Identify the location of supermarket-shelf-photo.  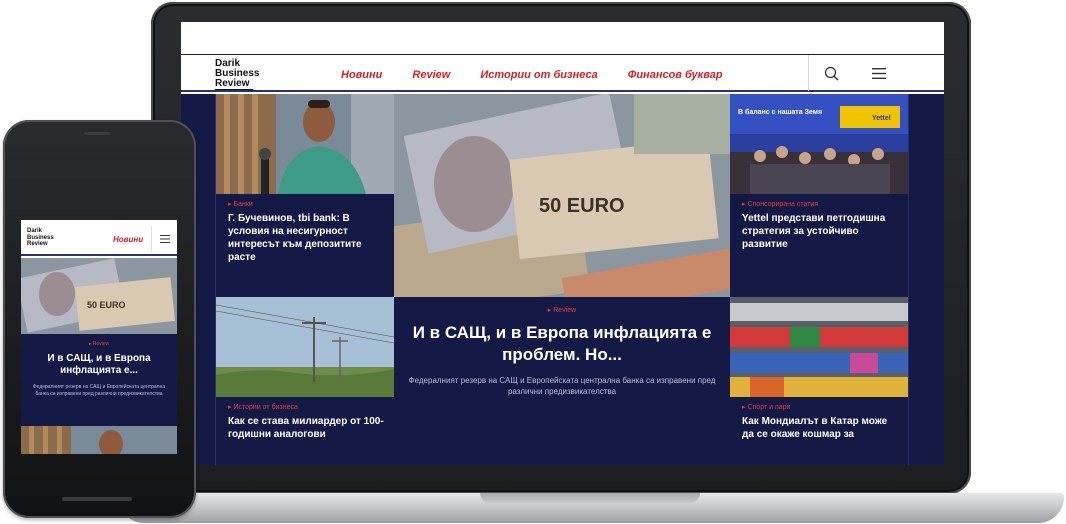
(819, 347).